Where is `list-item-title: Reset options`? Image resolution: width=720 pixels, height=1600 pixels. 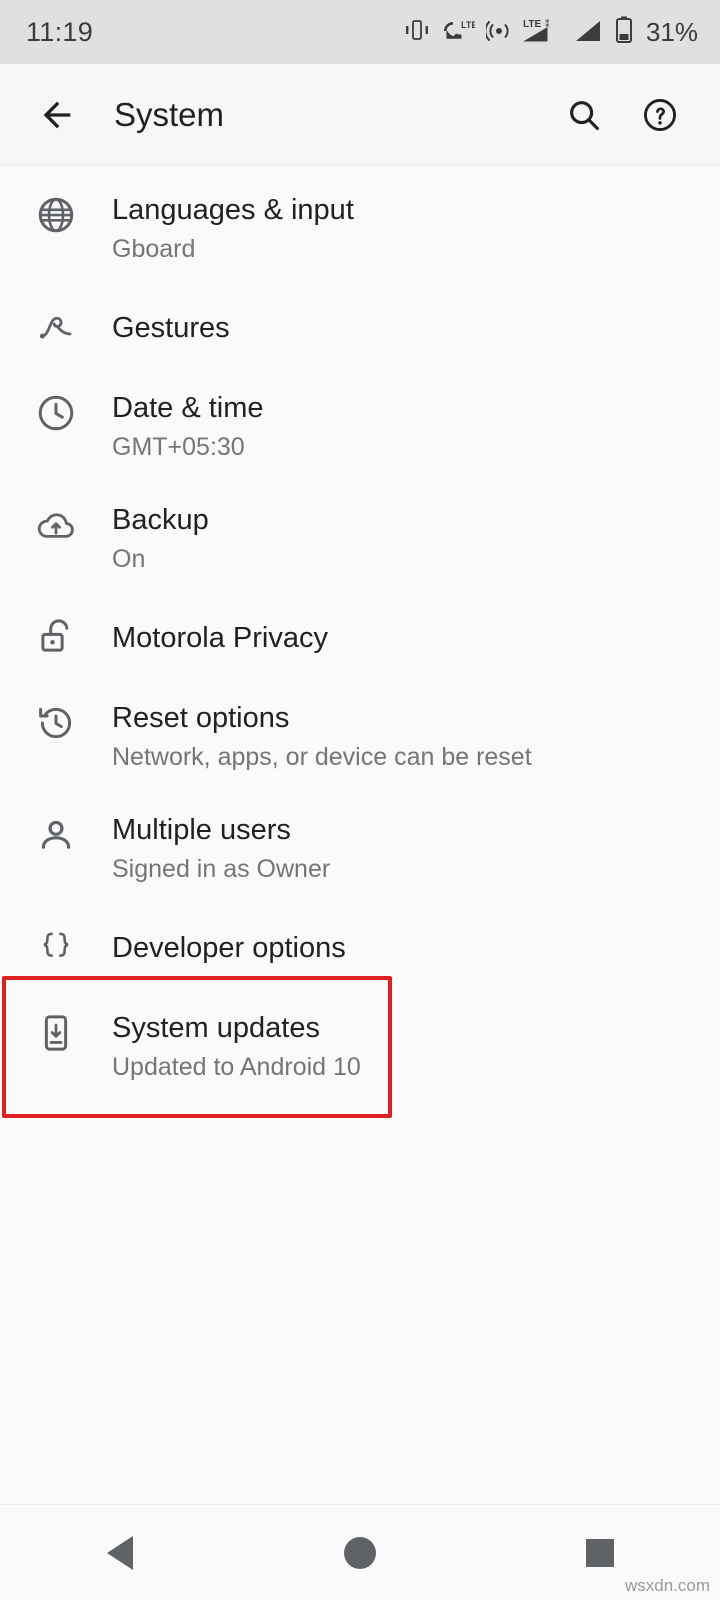
list-item-title: Reset options is located at coordinates (201, 718).